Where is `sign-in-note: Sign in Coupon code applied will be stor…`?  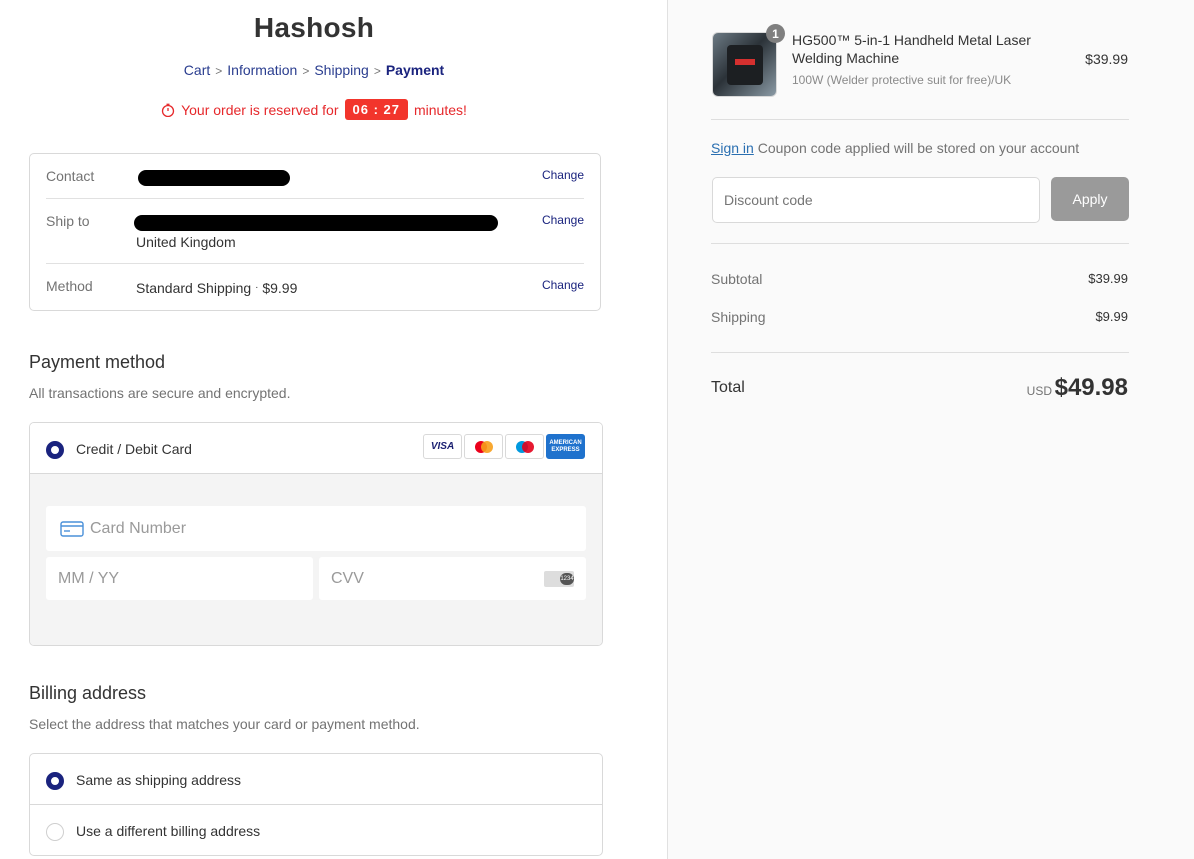 sign-in-note: Sign in Coupon code applied will be stor… is located at coordinates (895, 148).